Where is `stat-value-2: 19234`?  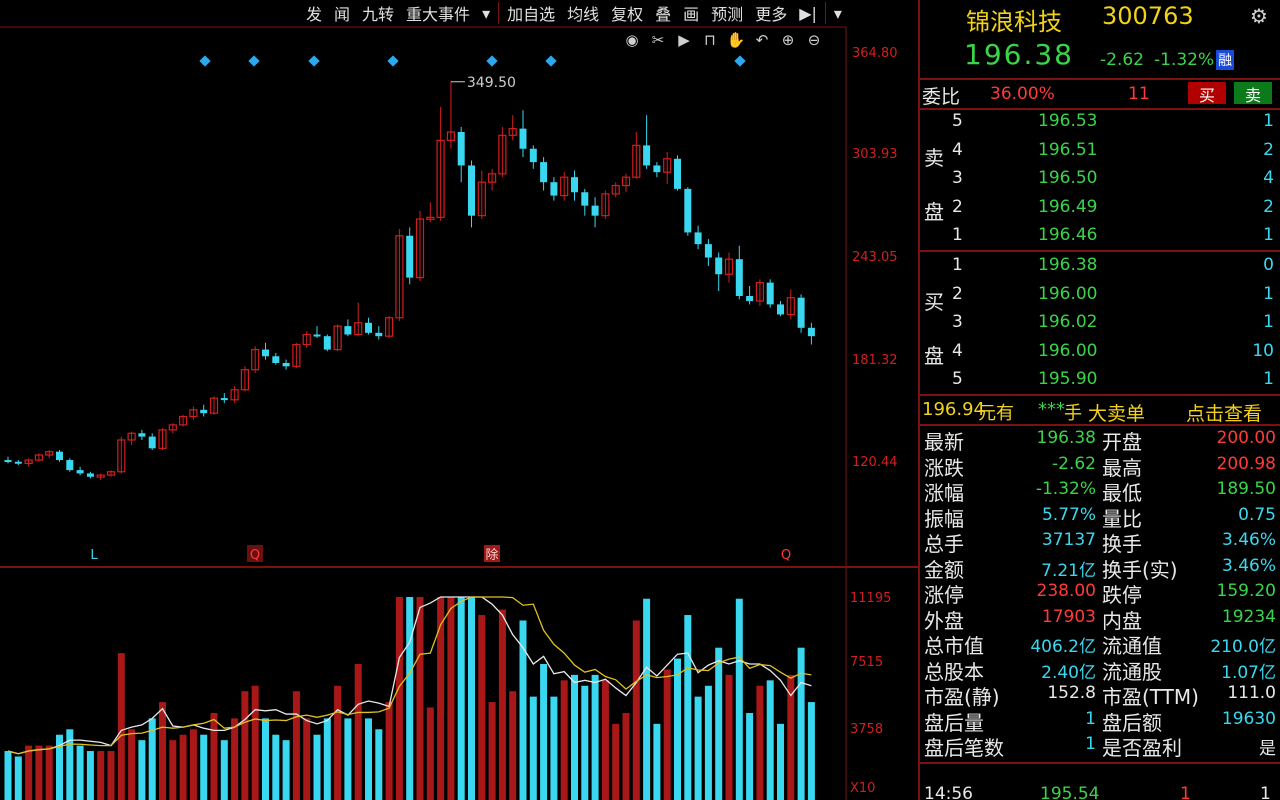 stat-value-2: 19234 is located at coordinates (1248, 616).